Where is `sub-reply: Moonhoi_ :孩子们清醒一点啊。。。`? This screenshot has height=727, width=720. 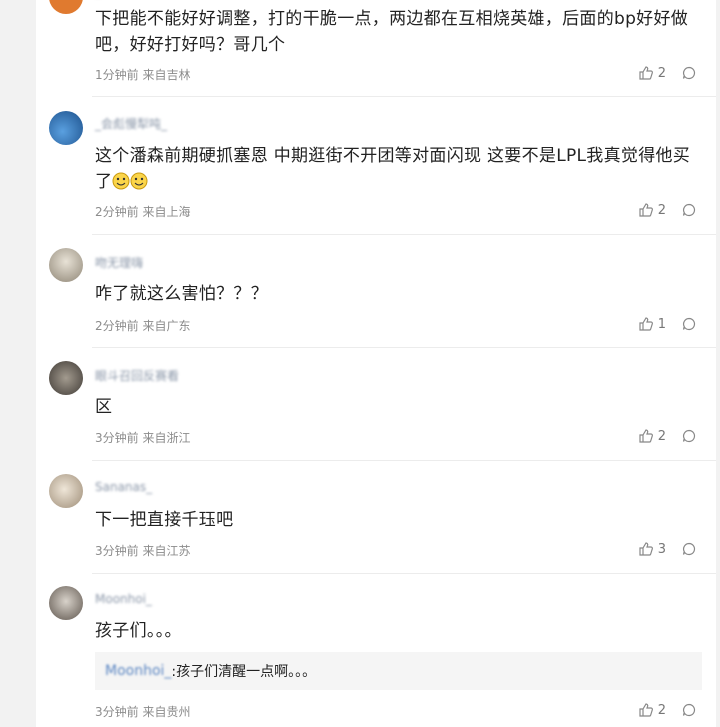 sub-reply: Moonhoi_ :孩子们清醒一点啊。。。 is located at coordinates (398, 671).